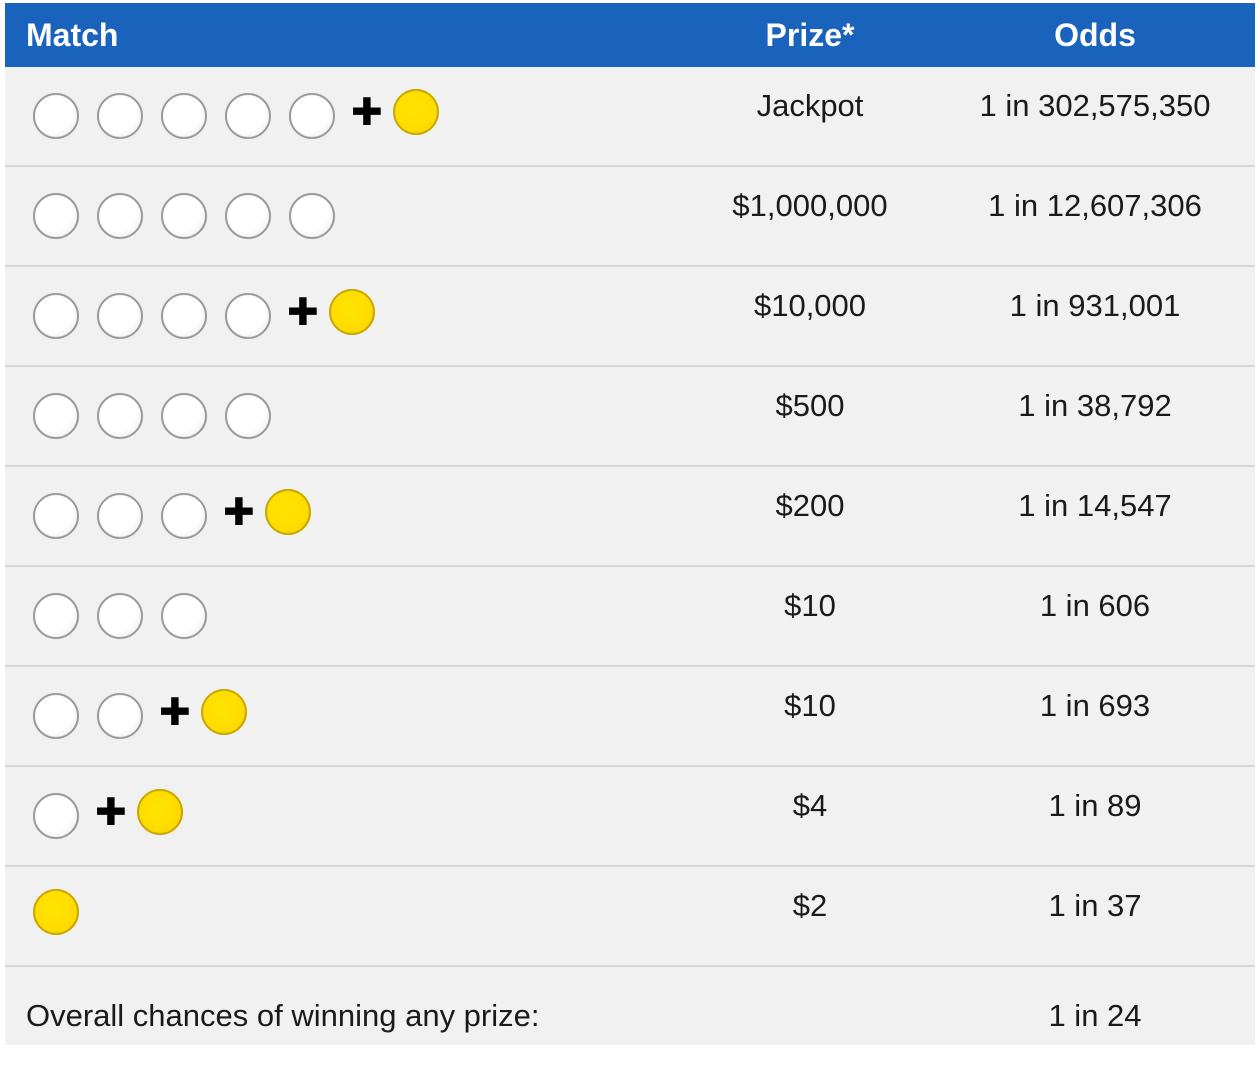 Image resolution: width=1260 pixels, height=1065 pixels. What do you see at coordinates (810, 305) in the screenshot?
I see `prize-cell: $10,000` at bounding box center [810, 305].